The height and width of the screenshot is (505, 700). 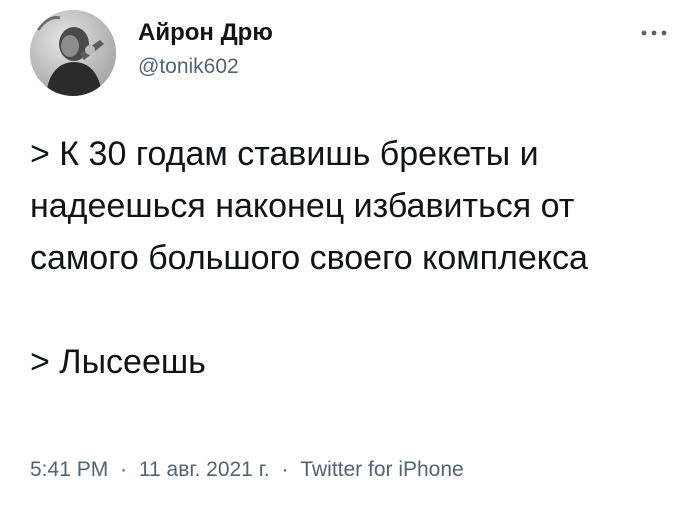 What do you see at coordinates (381, 469) in the screenshot?
I see `tweet-source-link: Twitter for iPhone` at bounding box center [381, 469].